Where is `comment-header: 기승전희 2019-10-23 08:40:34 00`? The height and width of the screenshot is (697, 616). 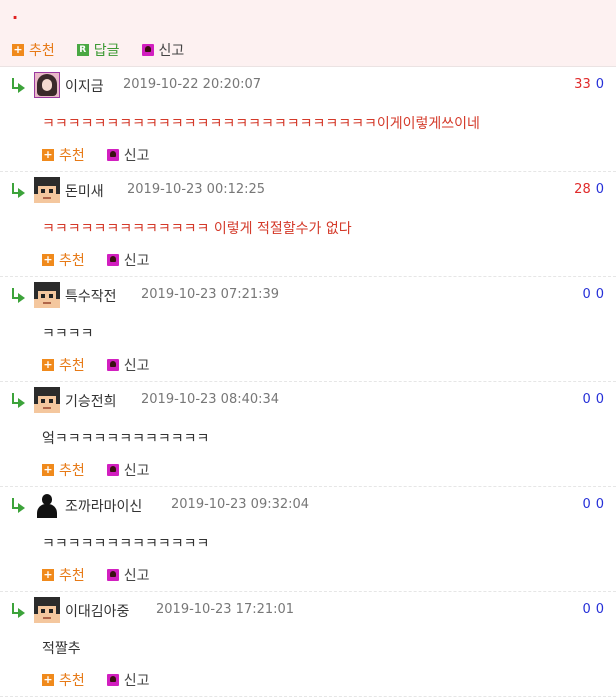 comment-header: 기승전희 2019-10-23 08:40:34 00 is located at coordinates (308, 400).